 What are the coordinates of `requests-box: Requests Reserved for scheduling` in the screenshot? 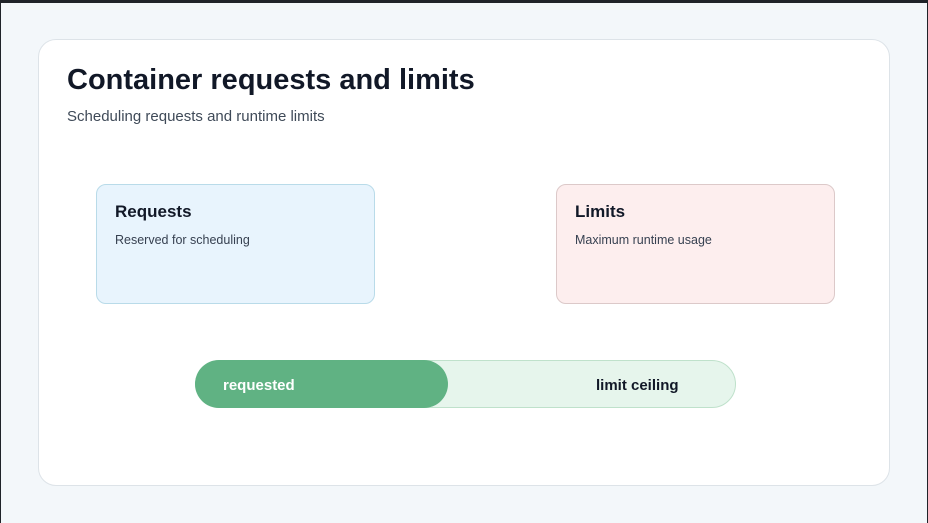 It's located at (235, 244).